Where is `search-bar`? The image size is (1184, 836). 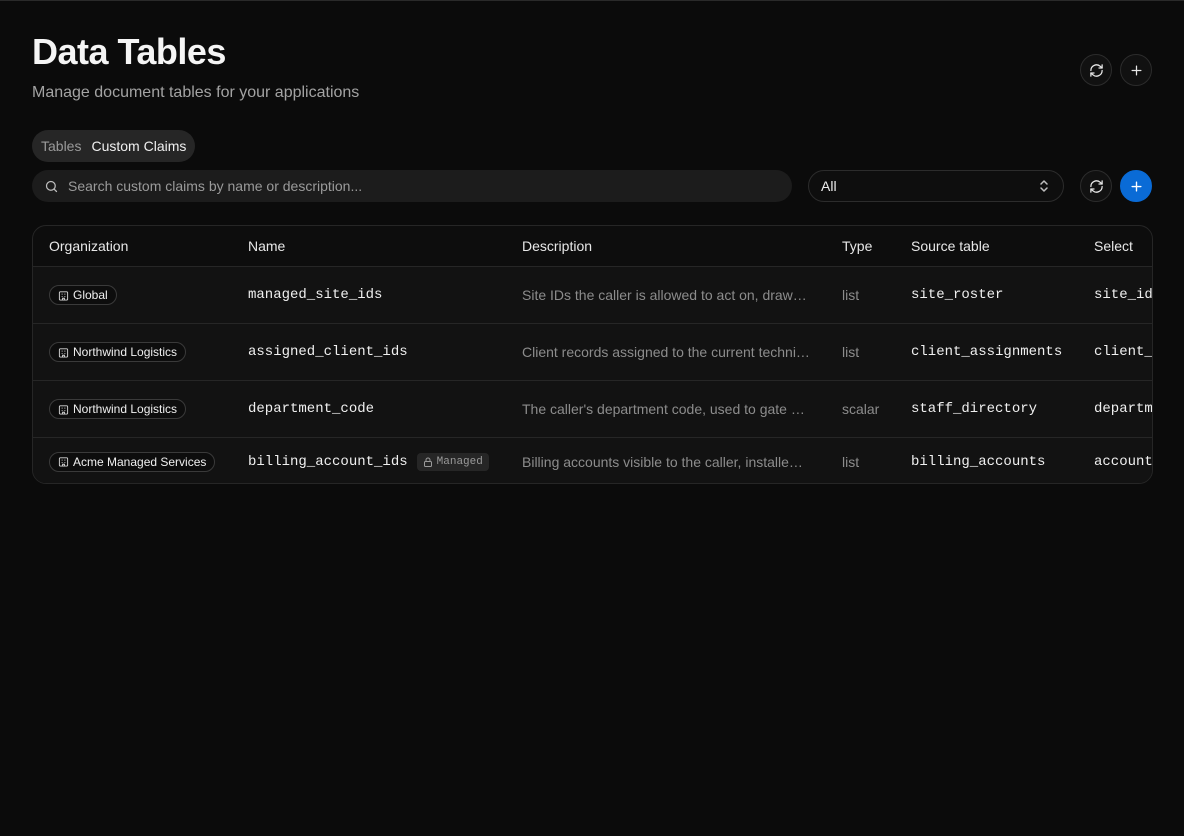
search-bar is located at coordinates (412, 186).